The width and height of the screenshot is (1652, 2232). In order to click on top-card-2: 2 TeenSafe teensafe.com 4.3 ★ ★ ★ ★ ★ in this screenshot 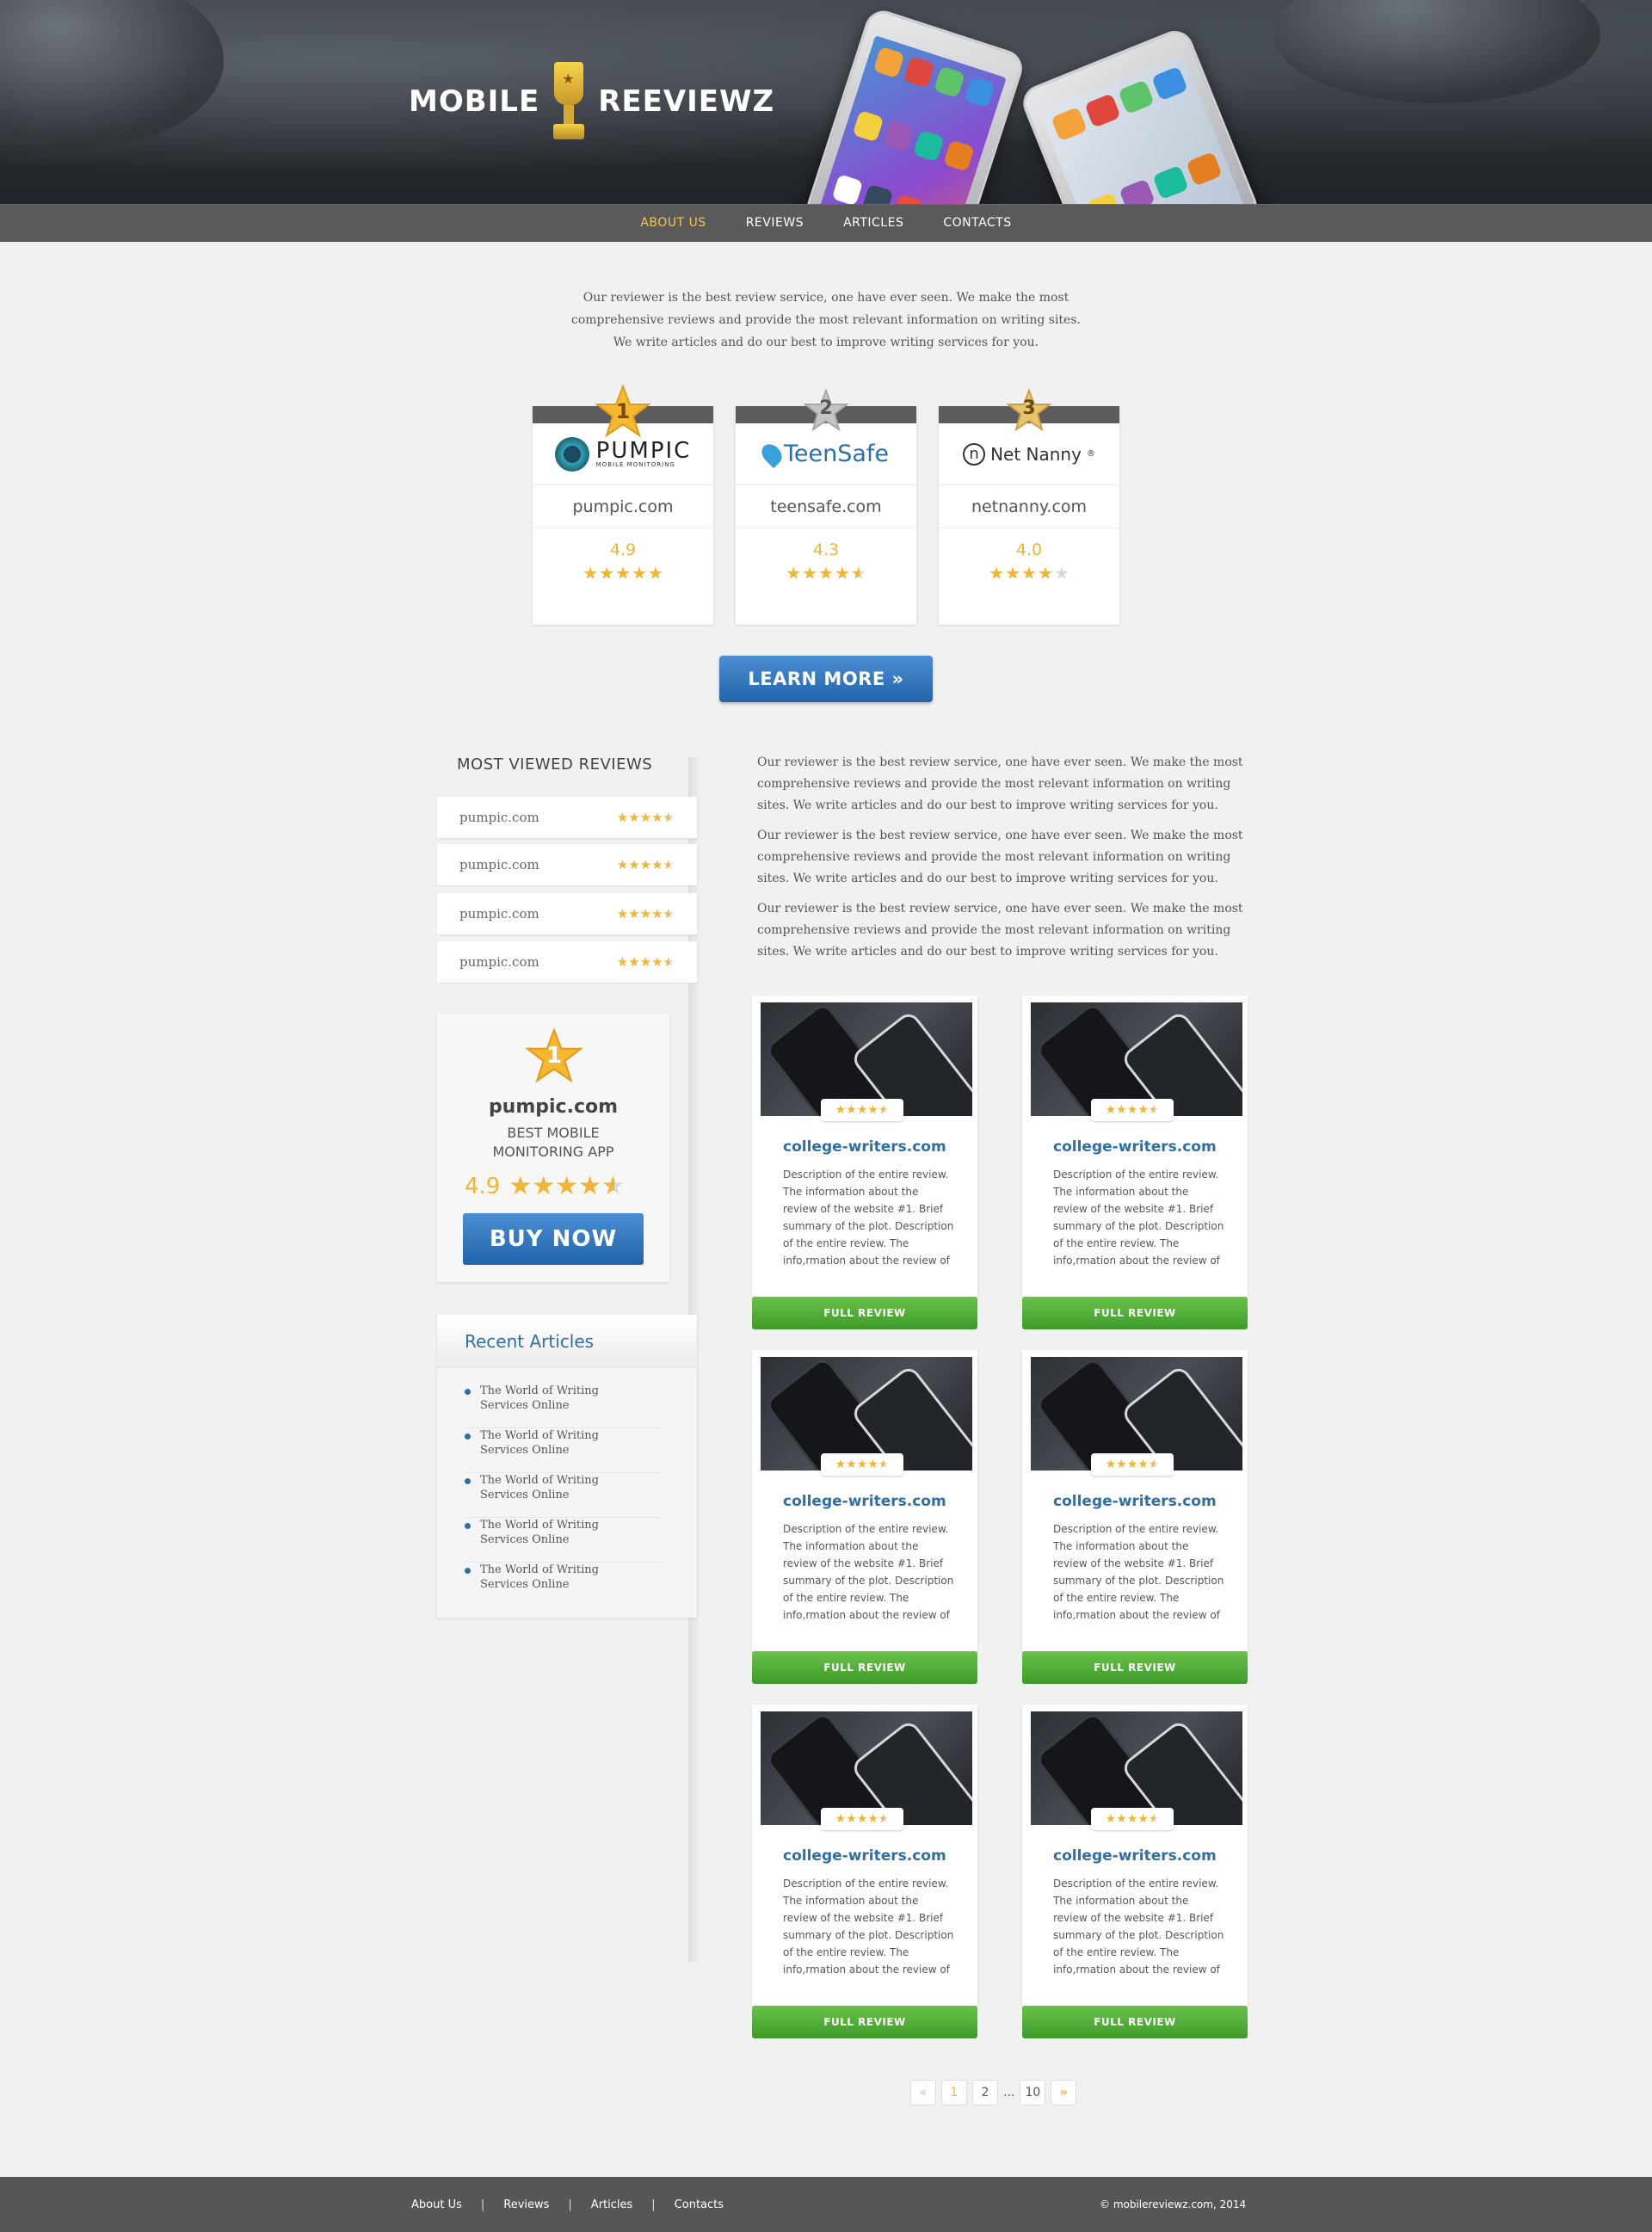, I will do `click(826, 507)`.